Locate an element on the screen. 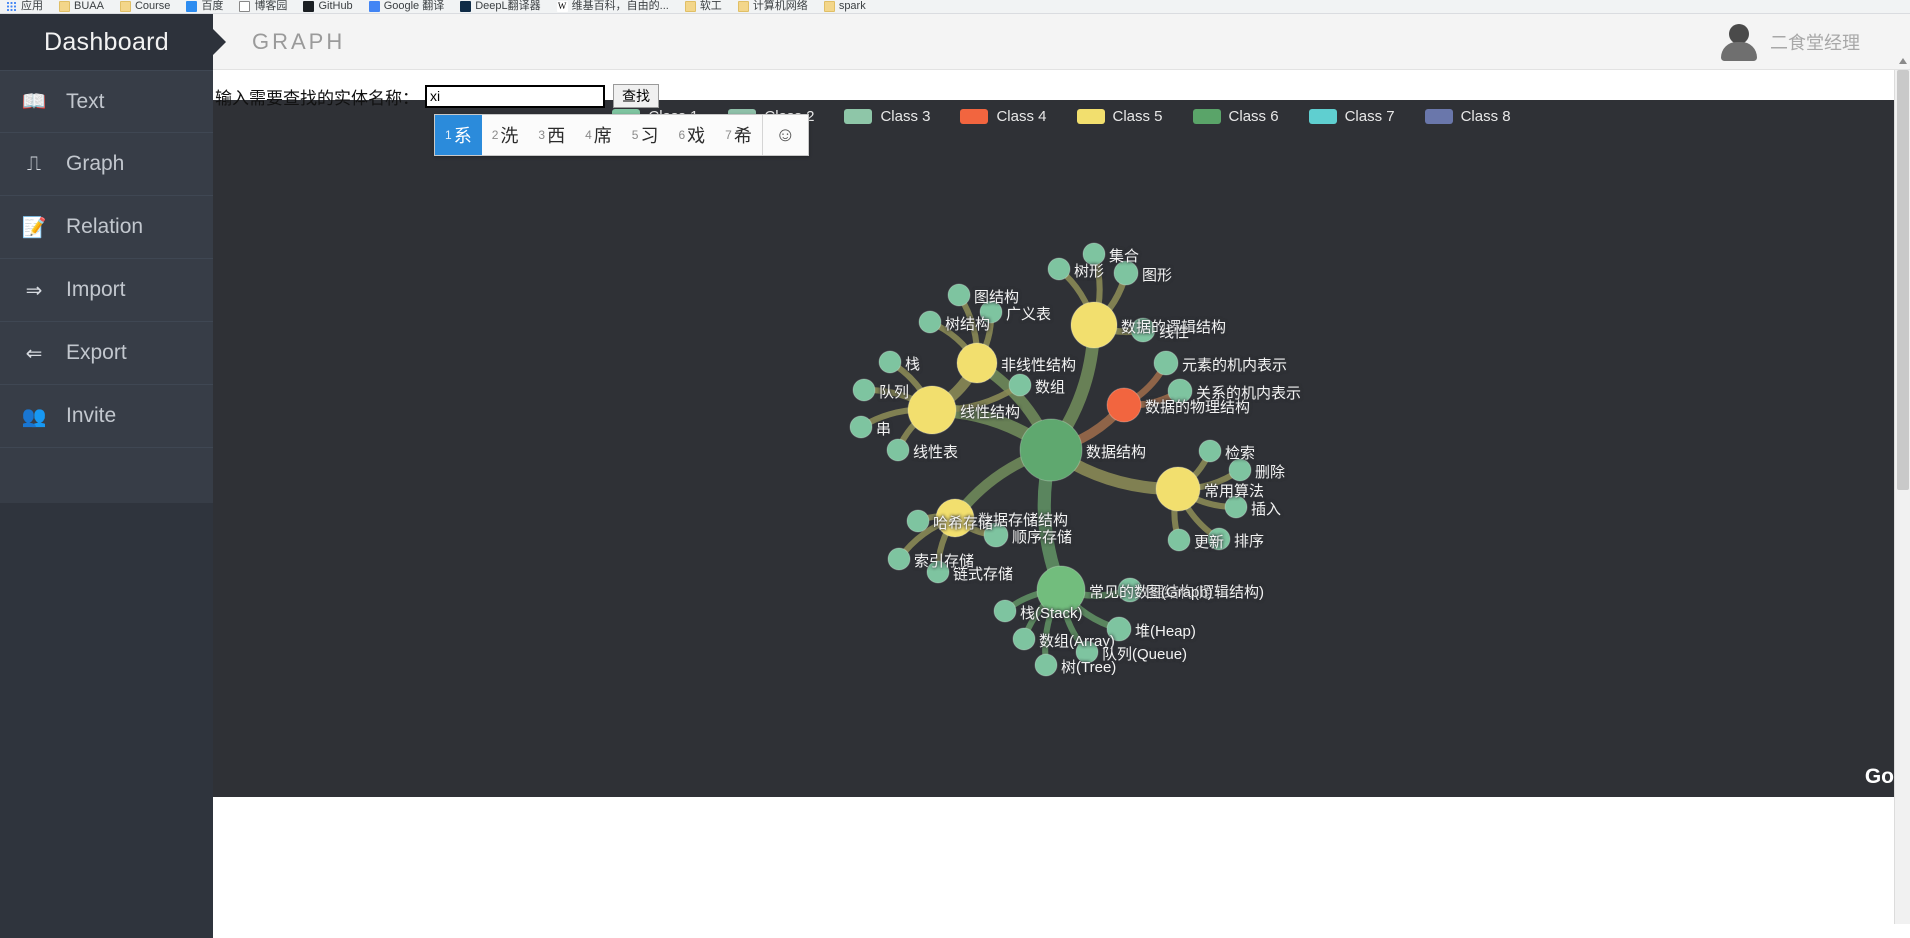 This screenshot has width=1910, height=938. ime-candidate-number: 3 is located at coordinates (542, 135).